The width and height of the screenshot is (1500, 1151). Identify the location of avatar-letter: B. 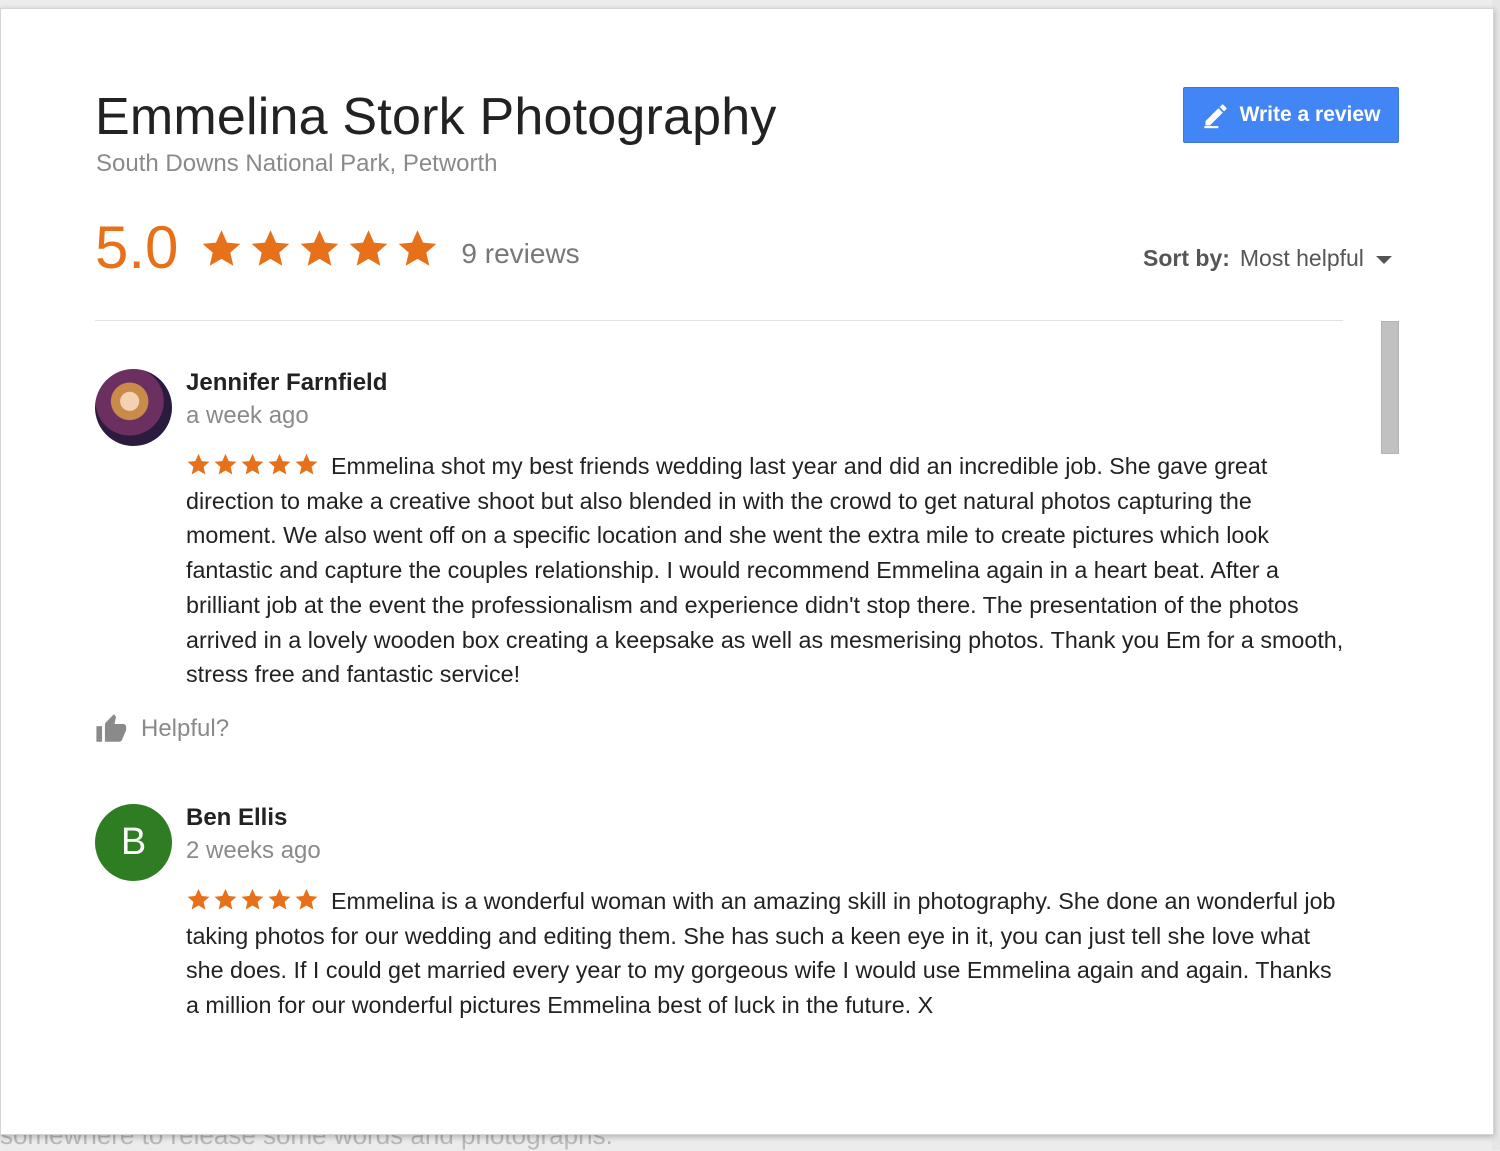
(133, 842).